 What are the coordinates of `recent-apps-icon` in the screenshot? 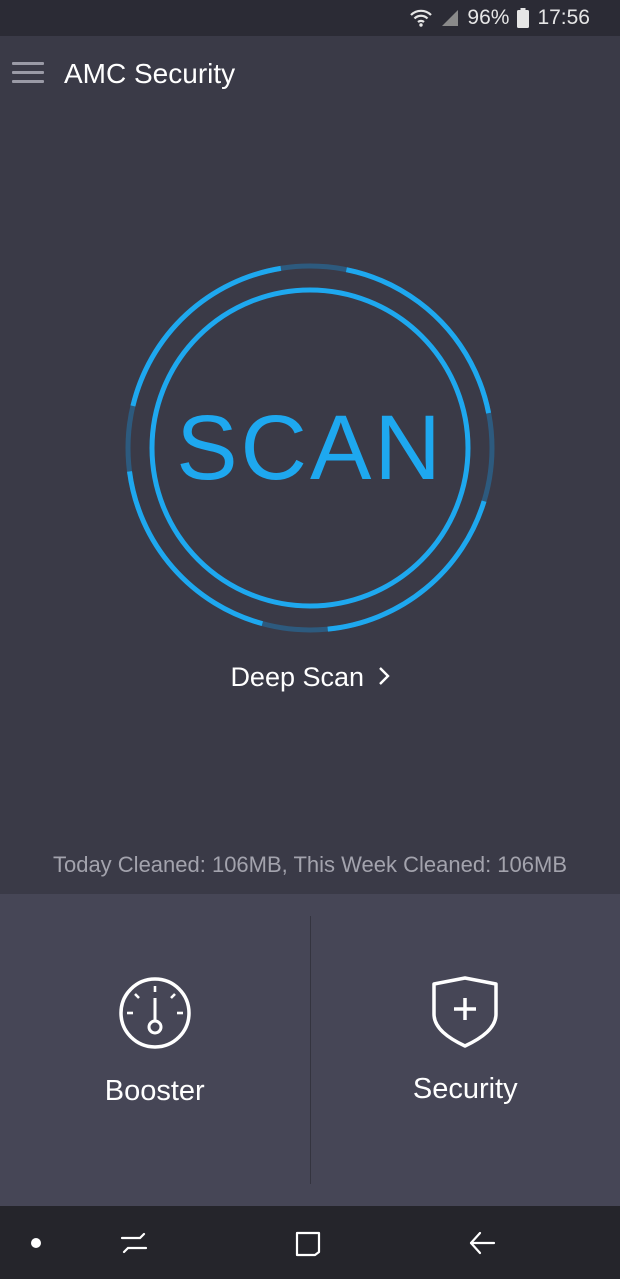 It's located at (134, 1245).